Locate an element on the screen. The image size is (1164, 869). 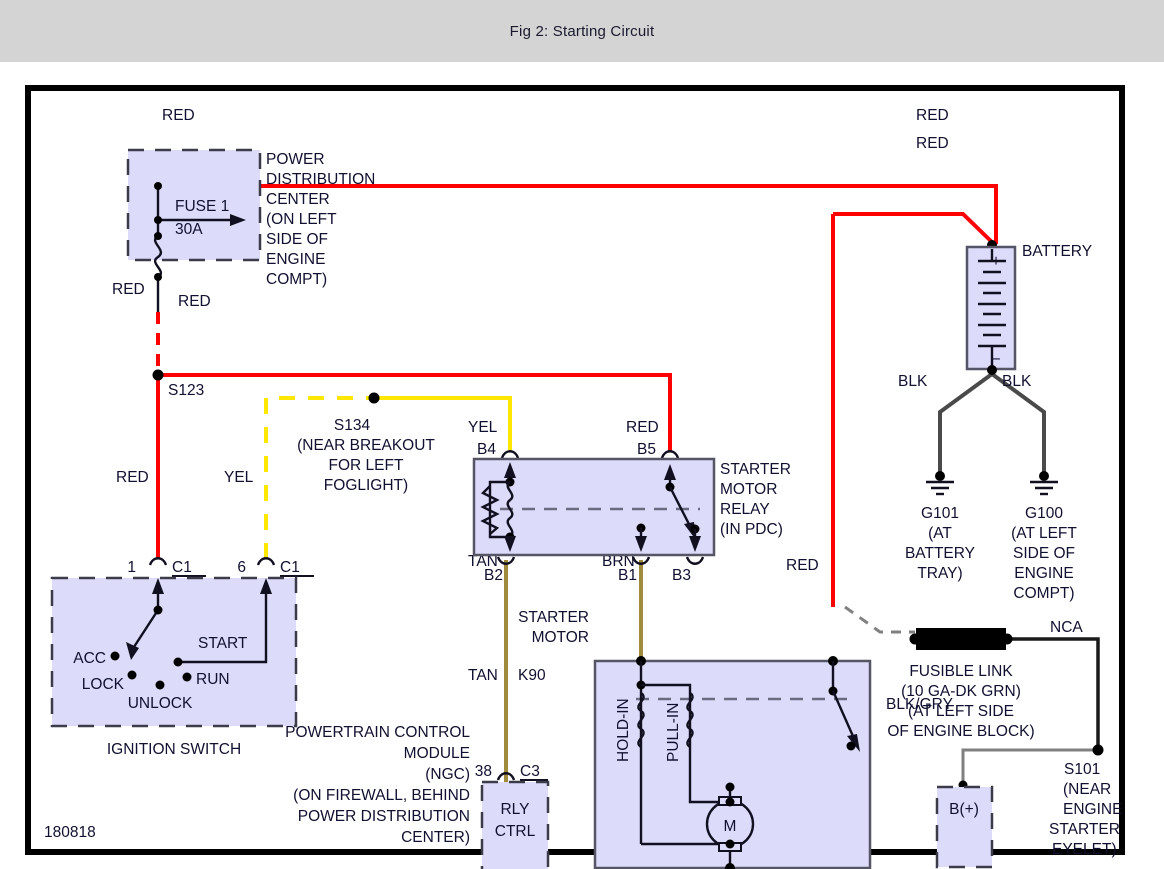
g100-name: G100 is located at coordinates (1044, 513).